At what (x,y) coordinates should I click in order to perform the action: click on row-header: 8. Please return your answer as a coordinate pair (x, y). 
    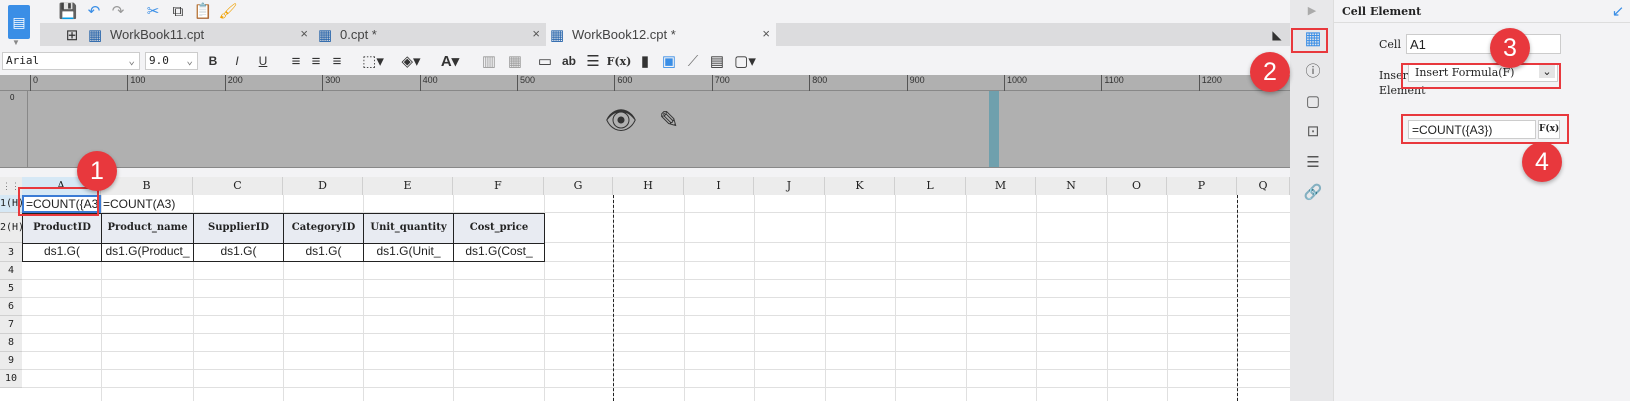
    Looking at the image, I should click on (11, 343).